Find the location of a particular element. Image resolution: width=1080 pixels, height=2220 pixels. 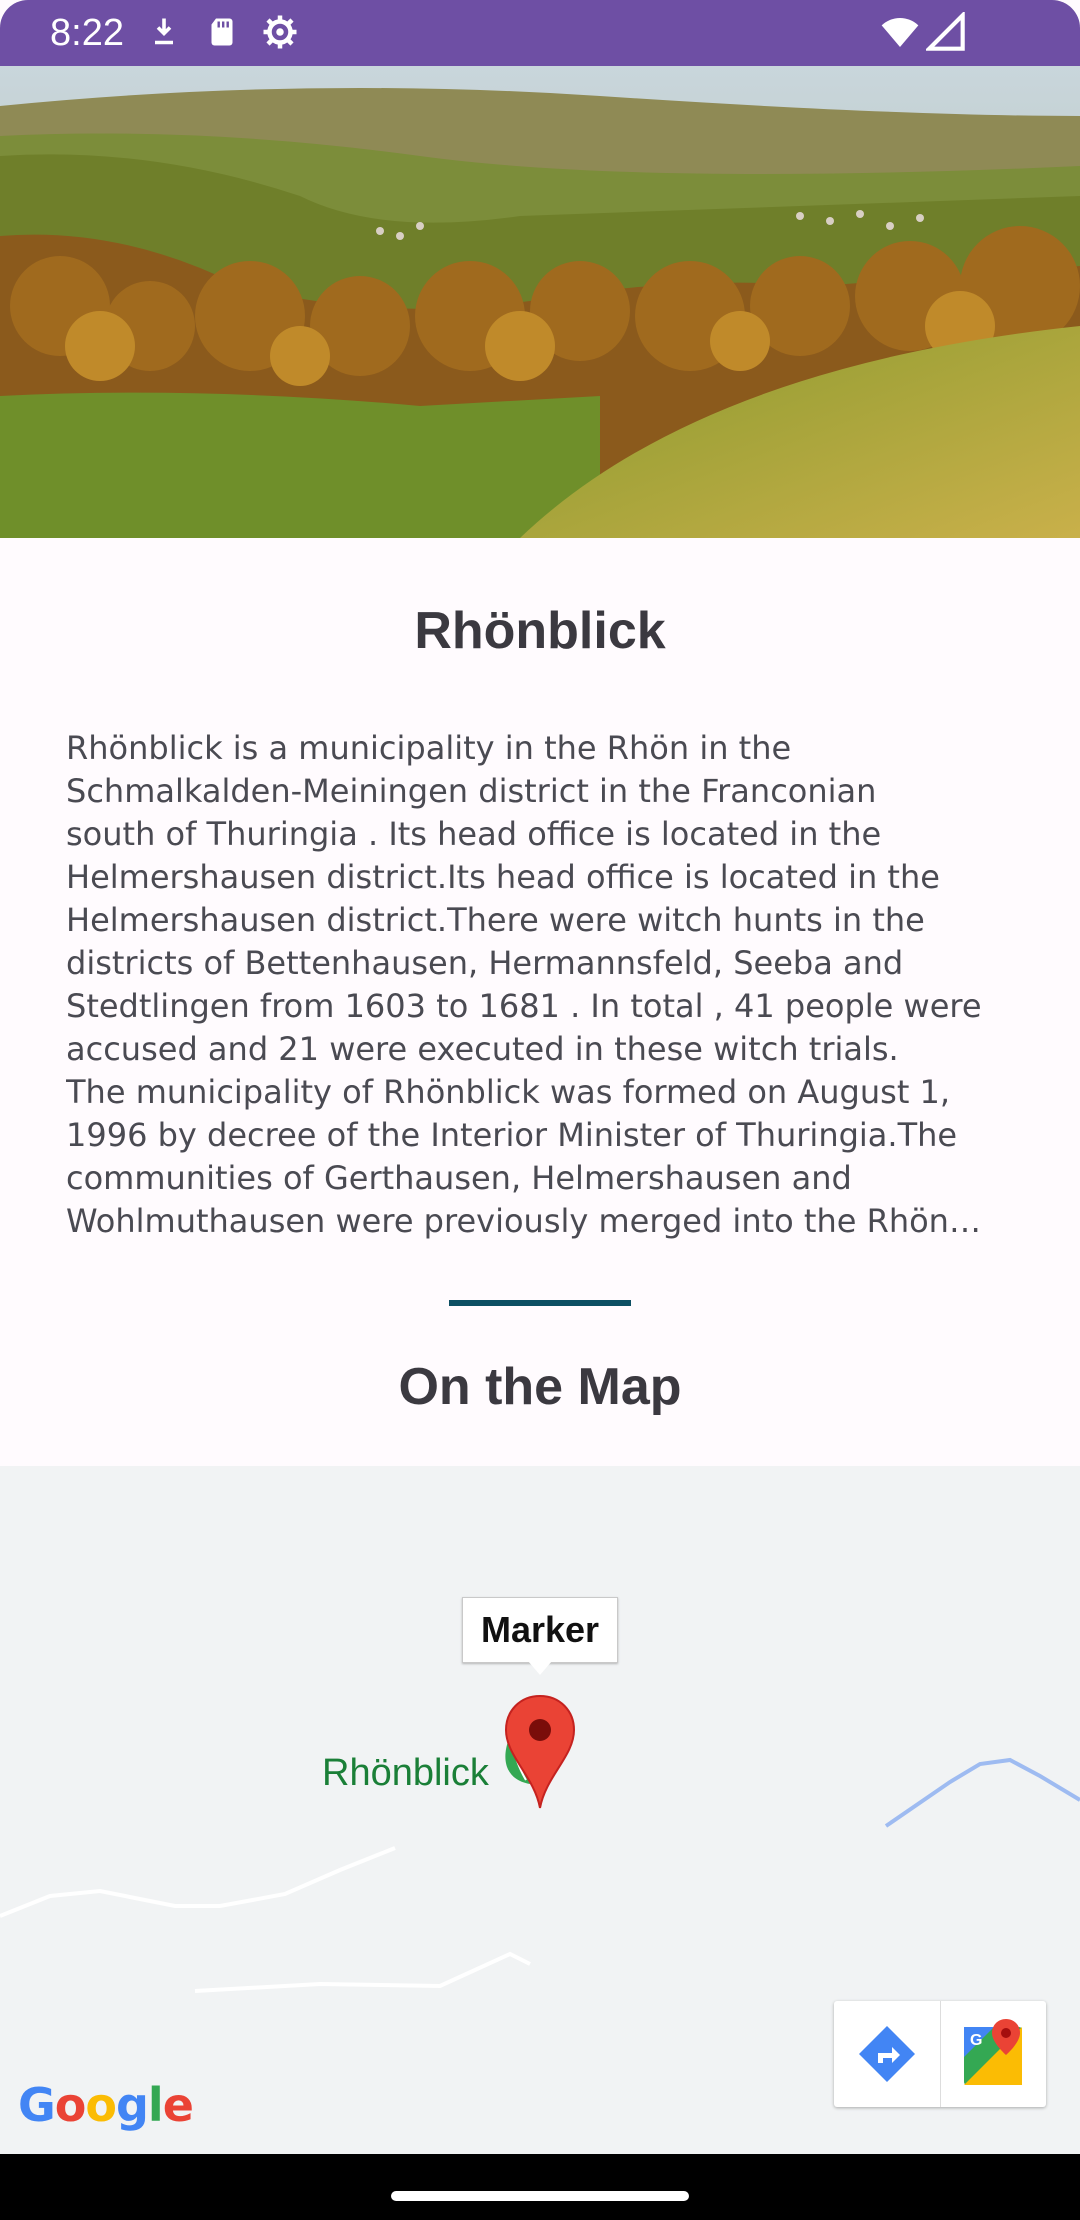

google-maps-icon: G is located at coordinates (993, 2052).